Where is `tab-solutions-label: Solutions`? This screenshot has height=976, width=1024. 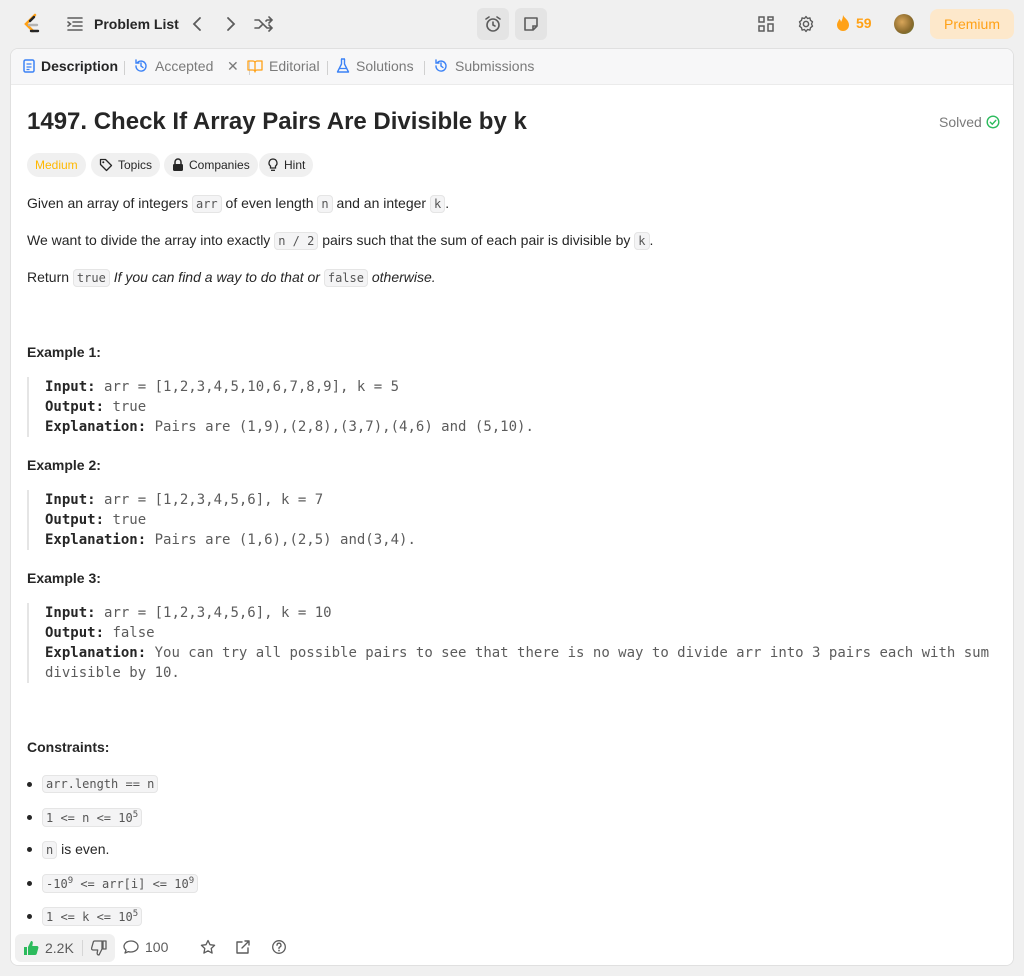
tab-solutions-label: Solutions is located at coordinates (385, 66).